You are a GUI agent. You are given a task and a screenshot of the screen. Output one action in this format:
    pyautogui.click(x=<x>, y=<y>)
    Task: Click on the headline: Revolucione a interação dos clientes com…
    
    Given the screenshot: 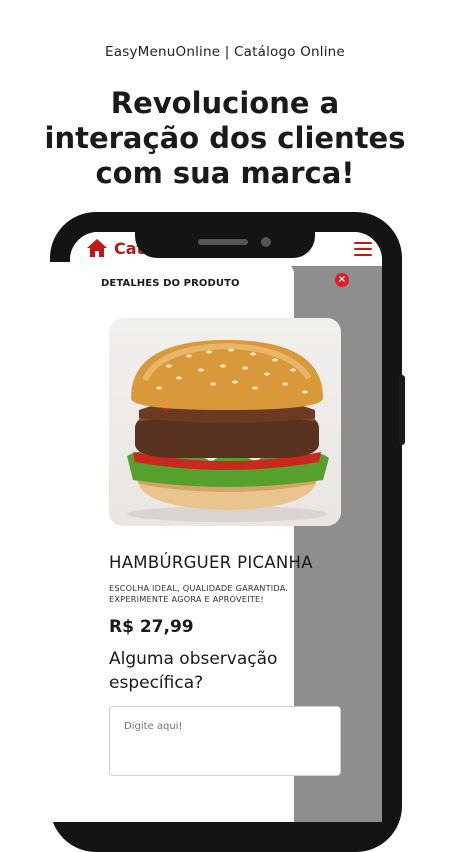 What is the action you would take?
    pyautogui.click(x=225, y=138)
    